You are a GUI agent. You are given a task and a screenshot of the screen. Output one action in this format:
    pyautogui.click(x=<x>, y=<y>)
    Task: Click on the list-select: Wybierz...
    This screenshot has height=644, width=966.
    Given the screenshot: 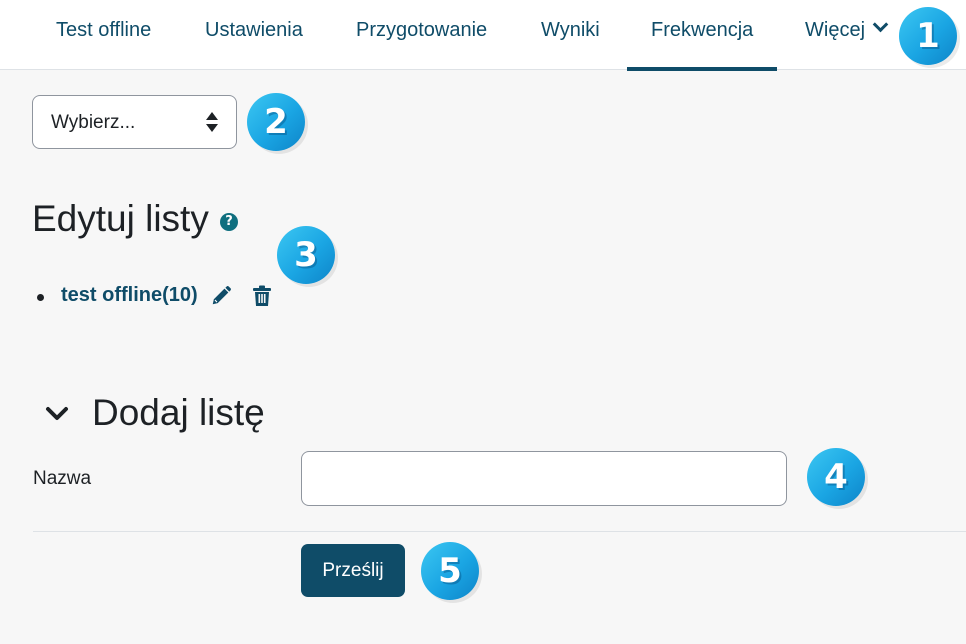 What is the action you would take?
    pyautogui.click(x=134, y=122)
    